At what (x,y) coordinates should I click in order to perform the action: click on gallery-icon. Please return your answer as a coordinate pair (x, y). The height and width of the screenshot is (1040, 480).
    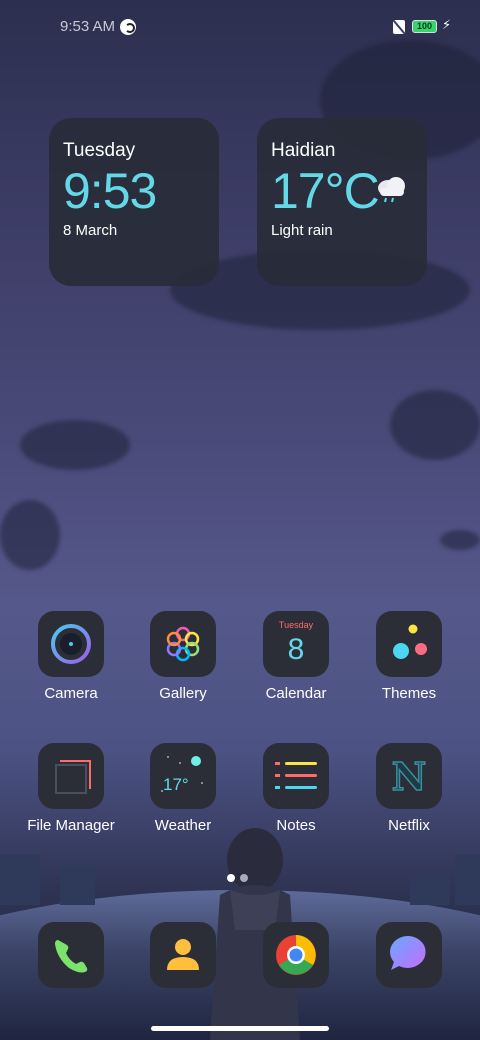
    Looking at the image, I should click on (183, 644).